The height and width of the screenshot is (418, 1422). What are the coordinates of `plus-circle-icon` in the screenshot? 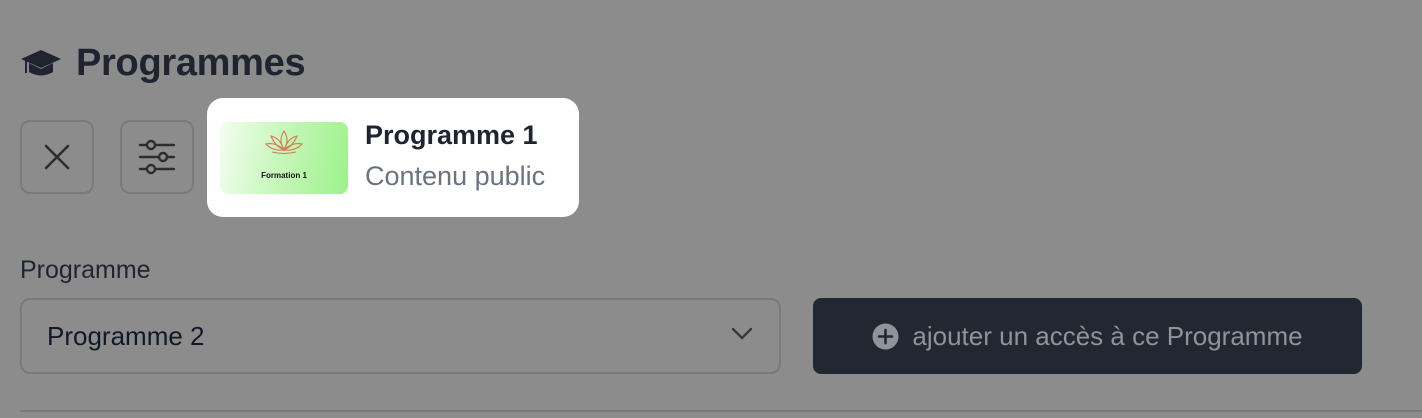 It's located at (885, 336).